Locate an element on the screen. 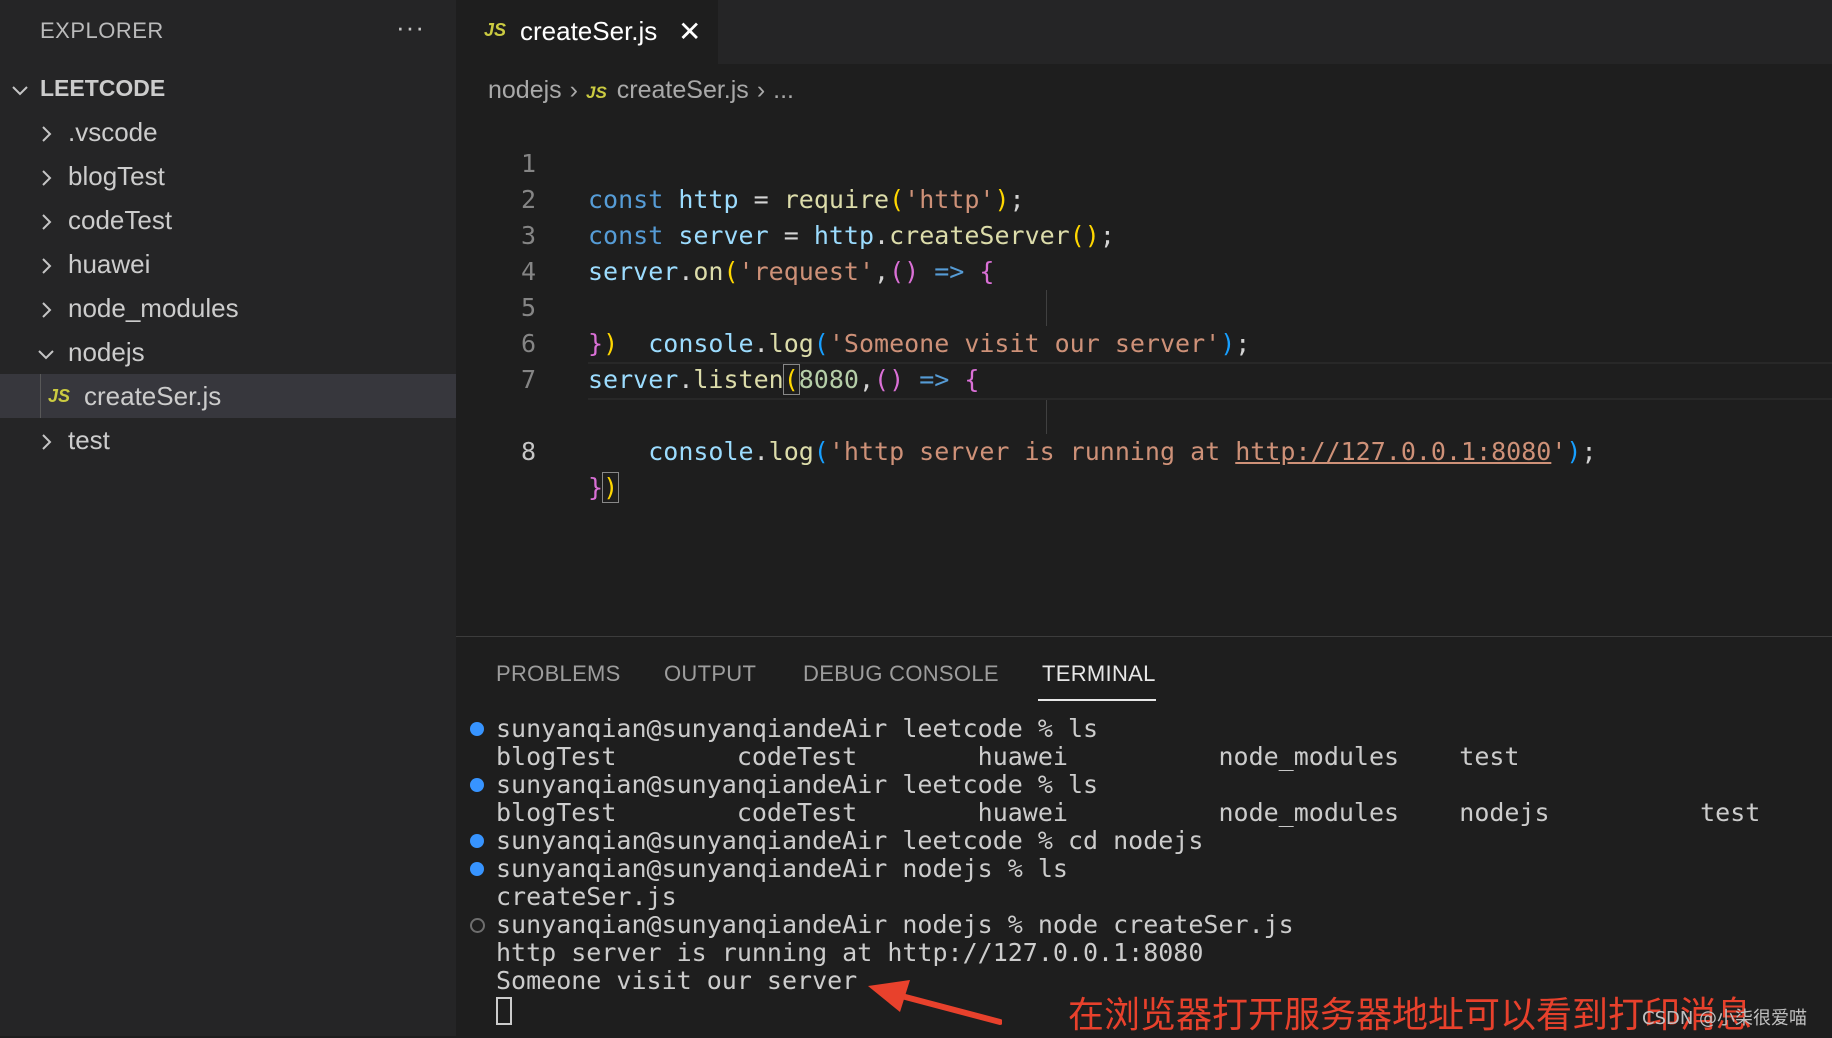 The image size is (1832, 1038). explorer-title: EXPLORER is located at coordinates (102, 30).